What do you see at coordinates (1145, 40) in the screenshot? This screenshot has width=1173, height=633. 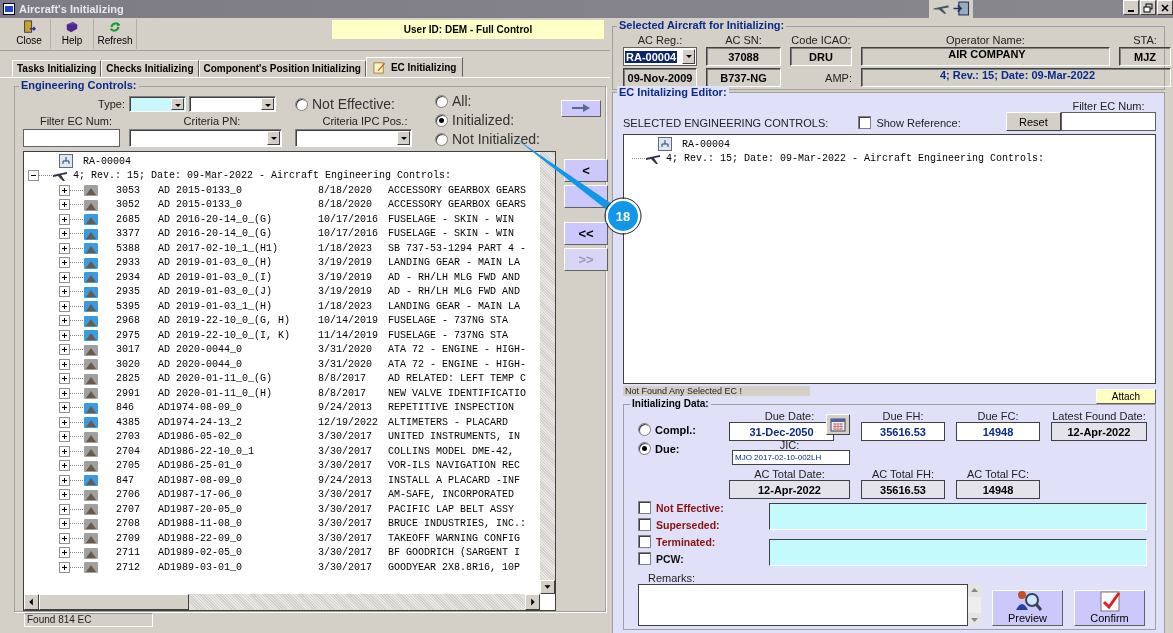 I see `field-label: STA:` at bounding box center [1145, 40].